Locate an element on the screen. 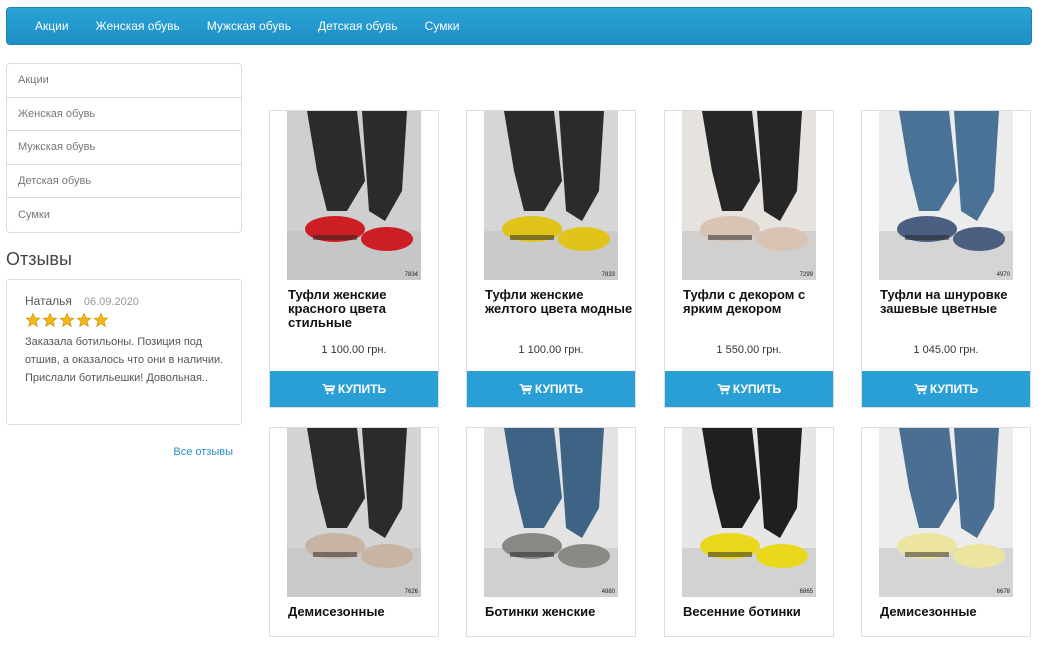 This screenshot has width=1049, height=653. product-card: 4880 Ботинки женские is located at coordinates (551, 532).